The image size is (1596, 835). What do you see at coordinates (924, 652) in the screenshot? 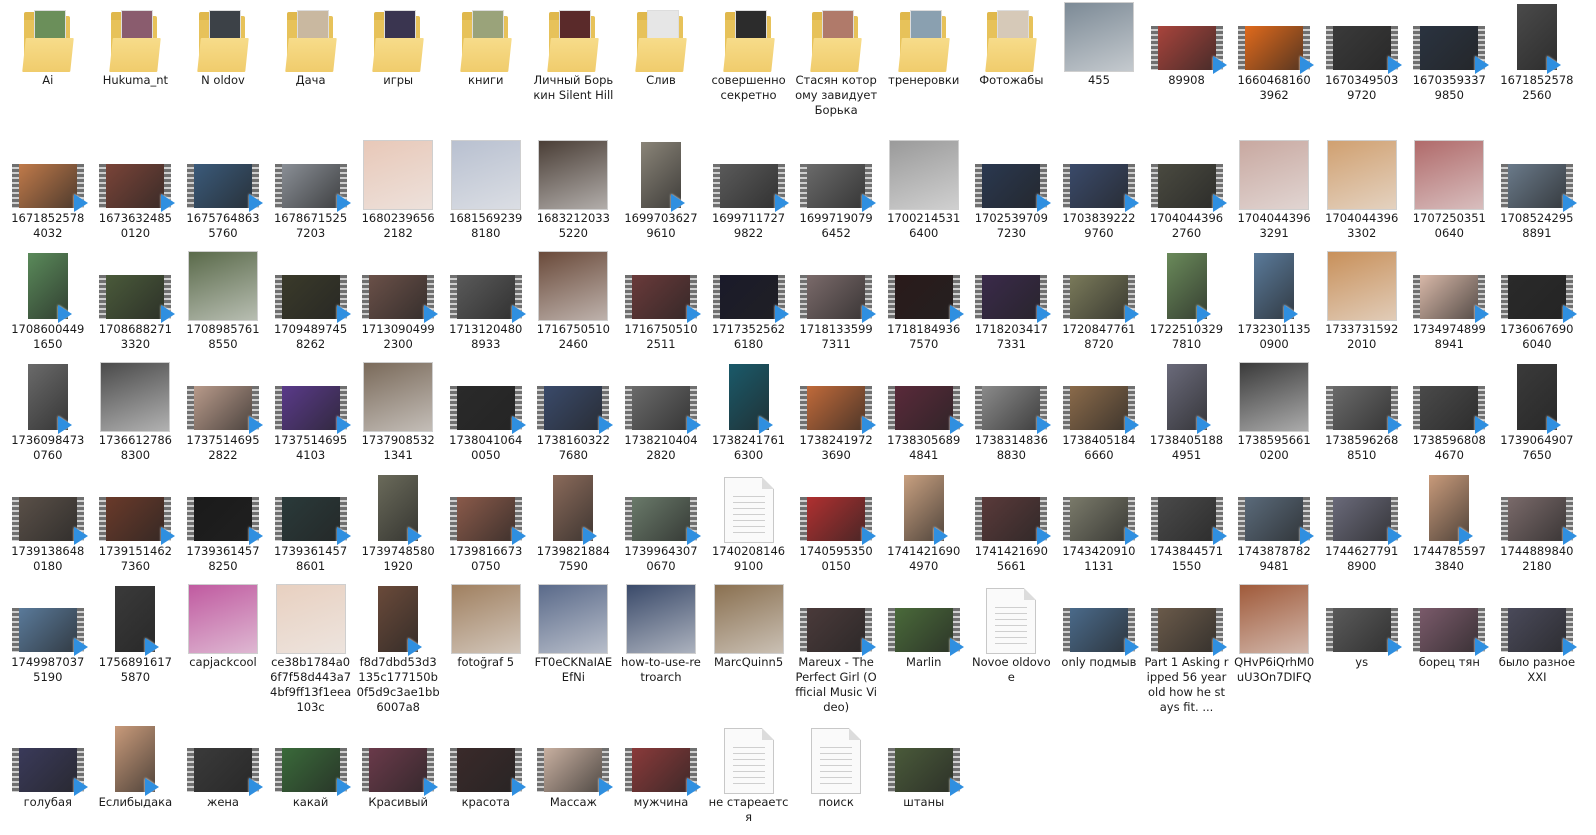
I see `file-item: Marlin` at bounding box center [924, 652].